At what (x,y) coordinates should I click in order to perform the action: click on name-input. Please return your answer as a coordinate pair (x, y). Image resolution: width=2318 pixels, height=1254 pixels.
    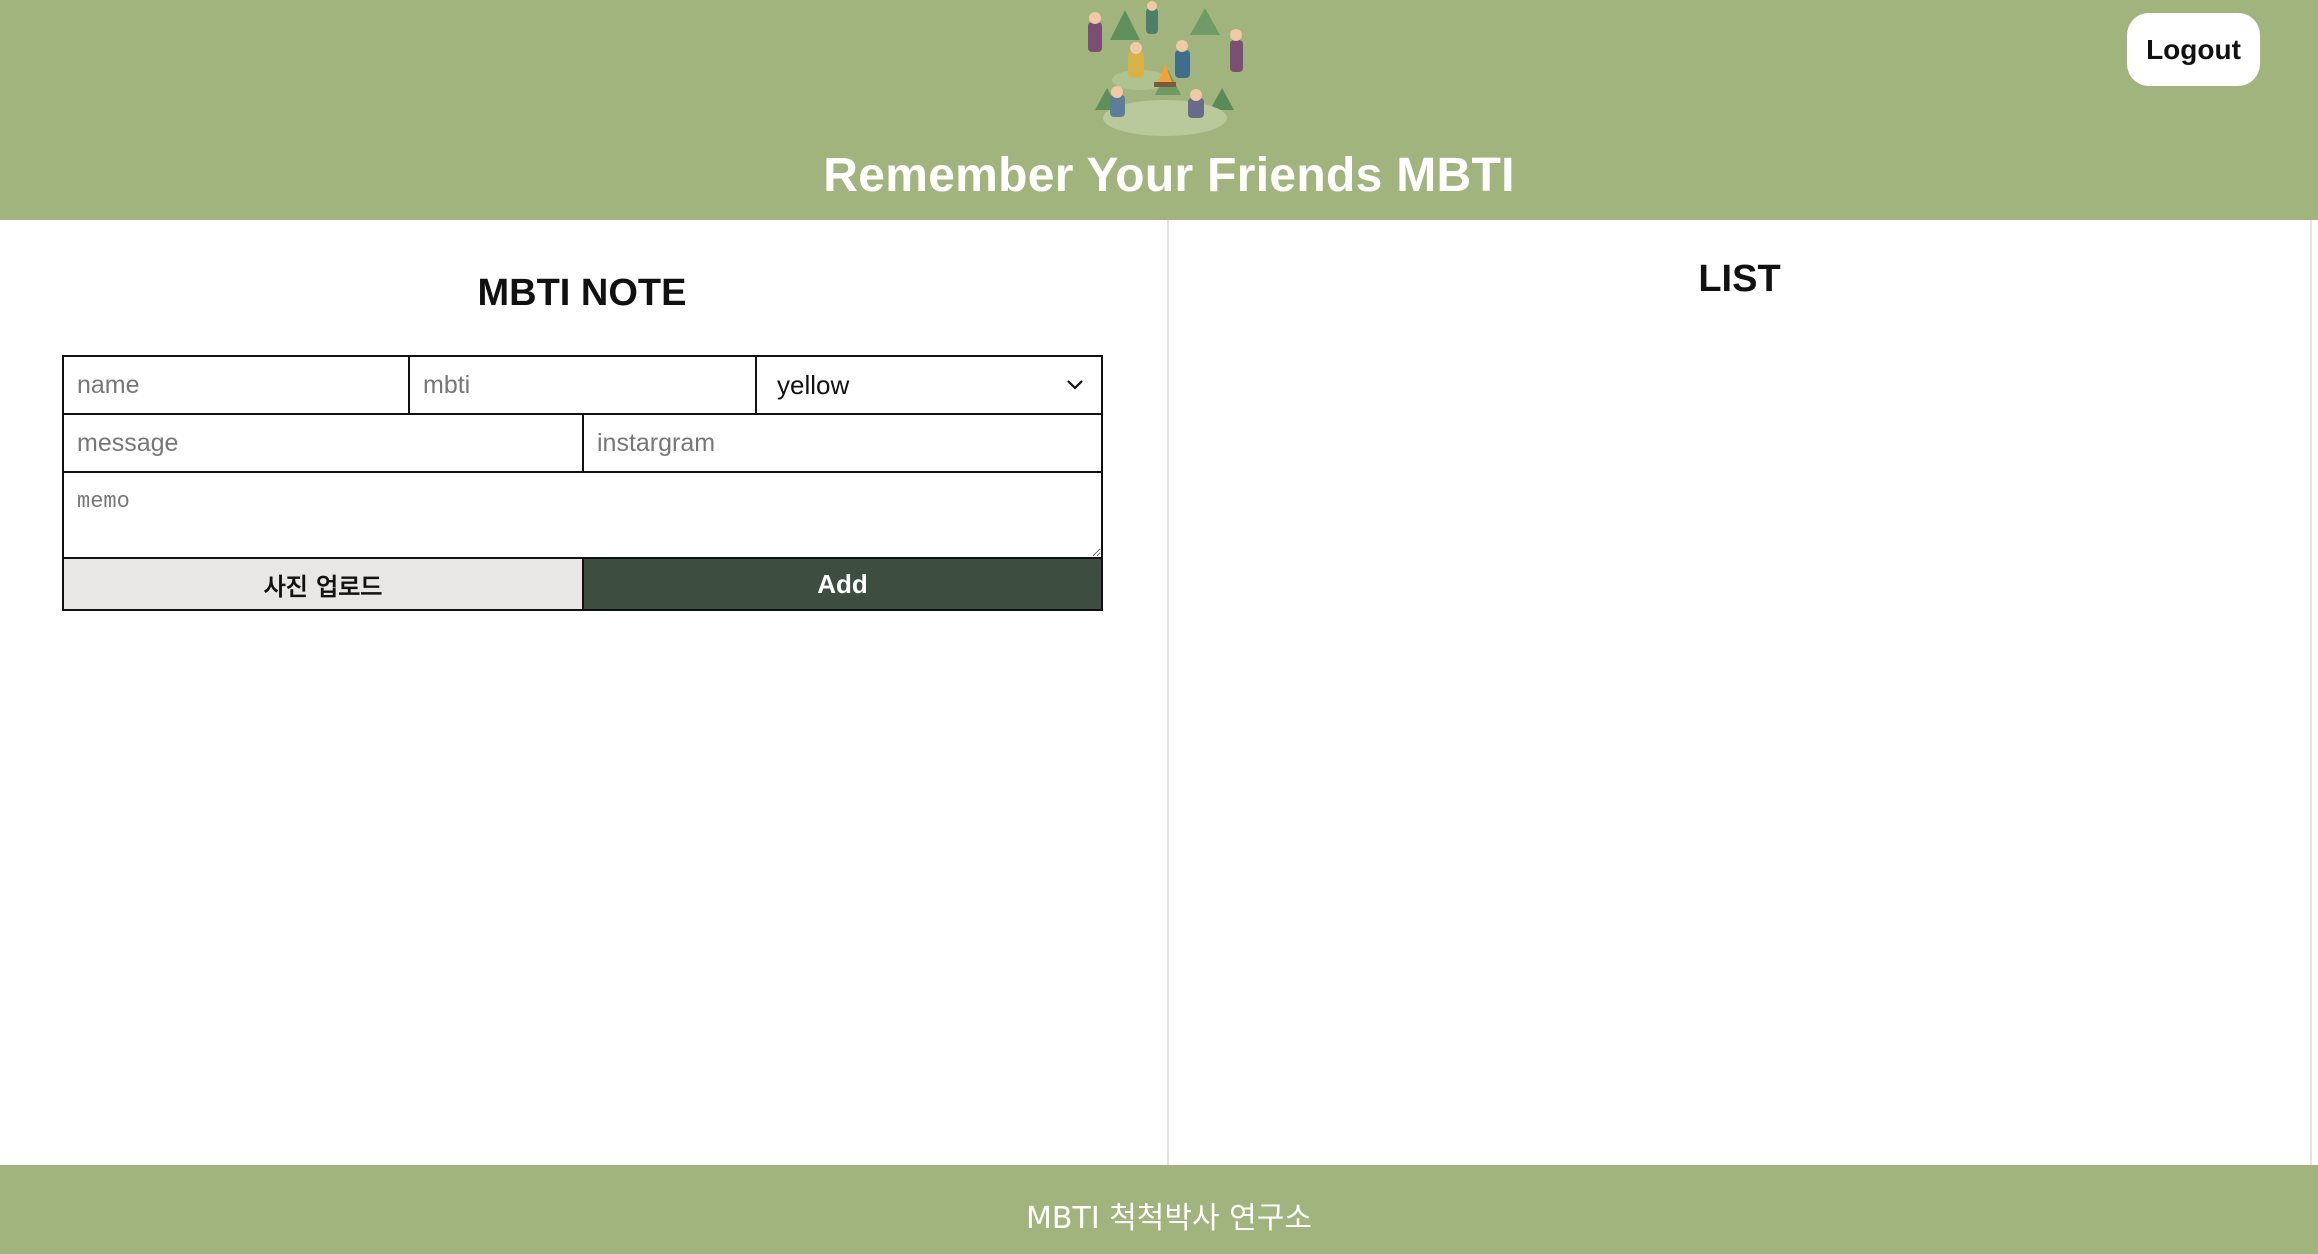
    Looking at the image, I should click on (236, 385).